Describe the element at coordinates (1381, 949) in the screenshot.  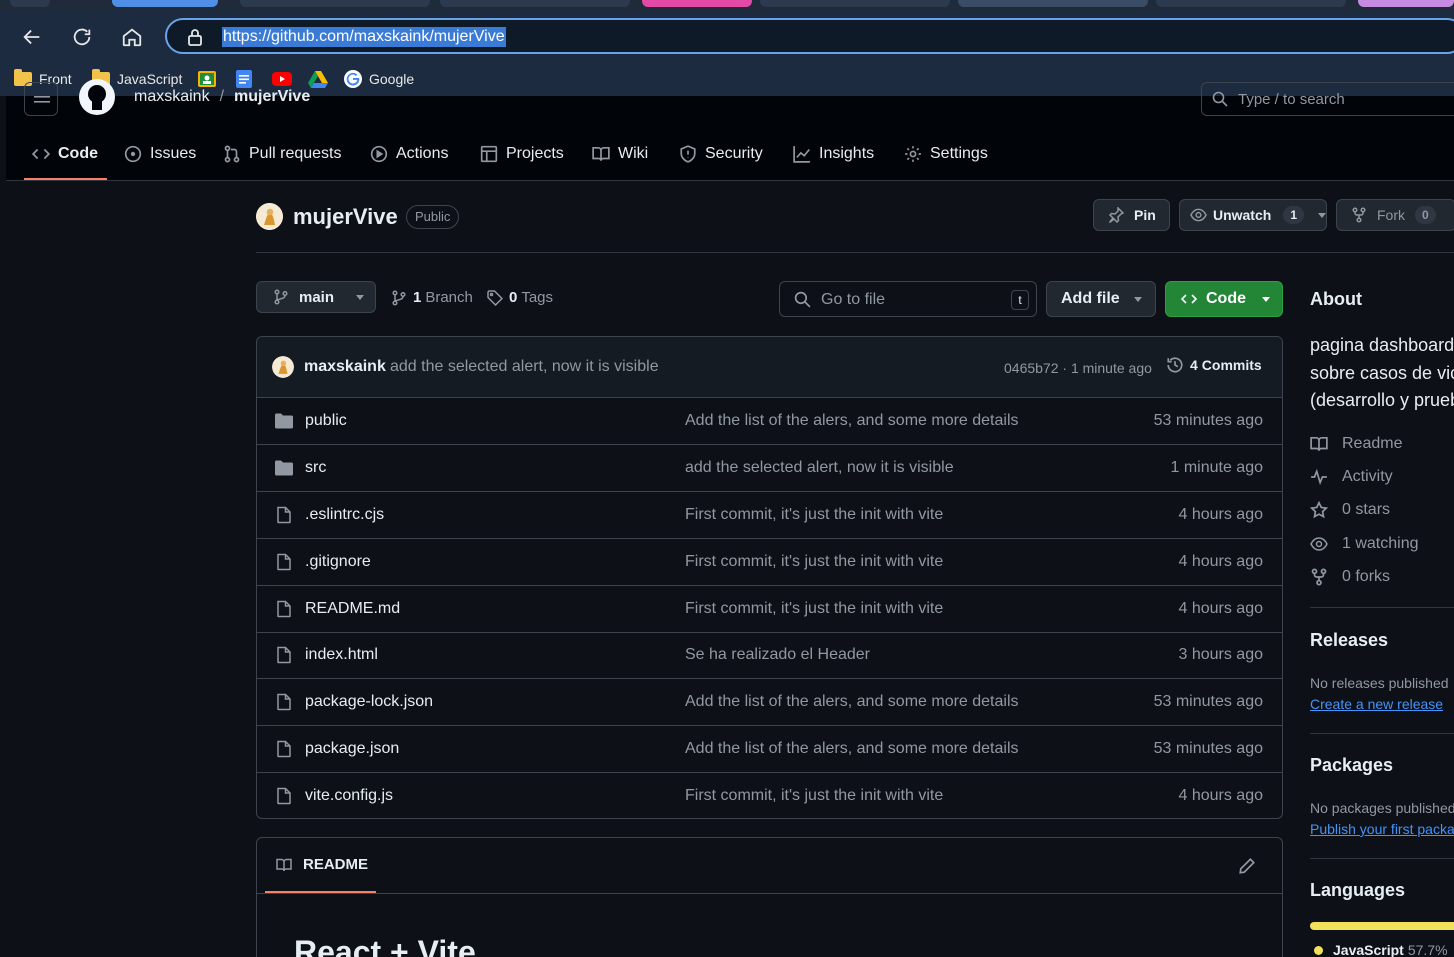
I see `language-item: JavaScript 57.7%` at that location.